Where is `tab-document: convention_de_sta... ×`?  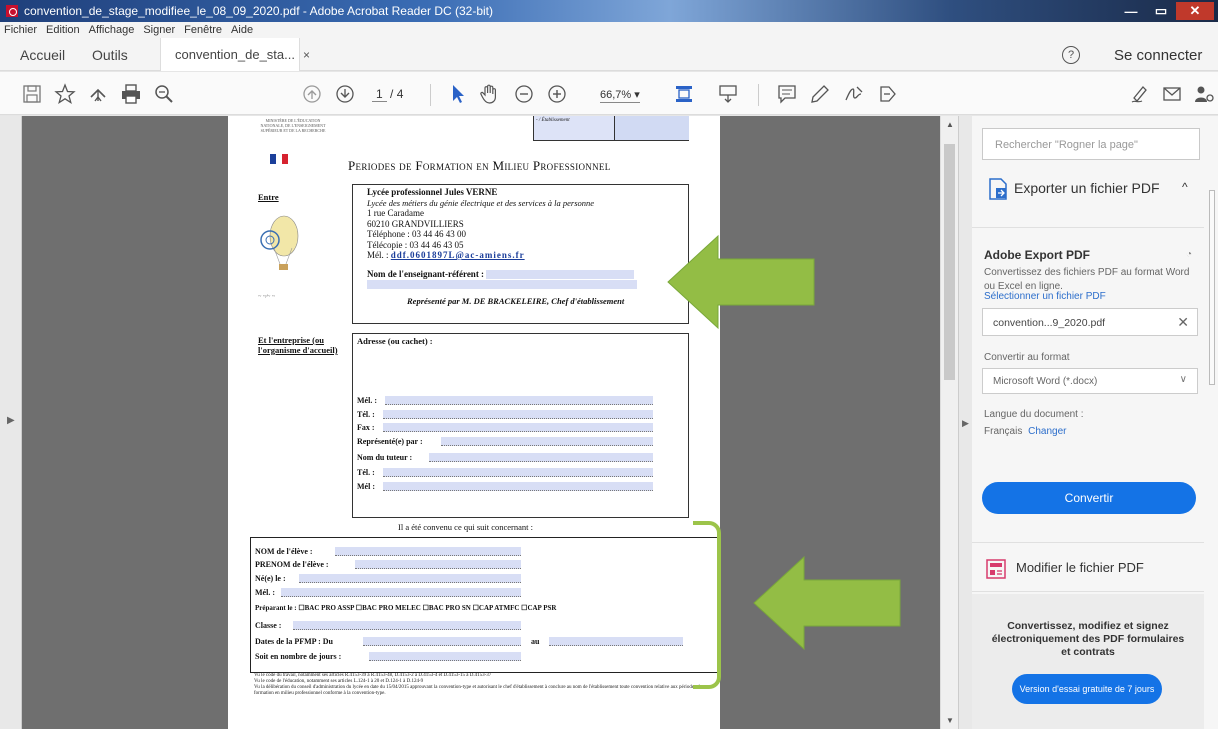
tab-document: convention_de_sta... × is located at coordinates (235, 54).